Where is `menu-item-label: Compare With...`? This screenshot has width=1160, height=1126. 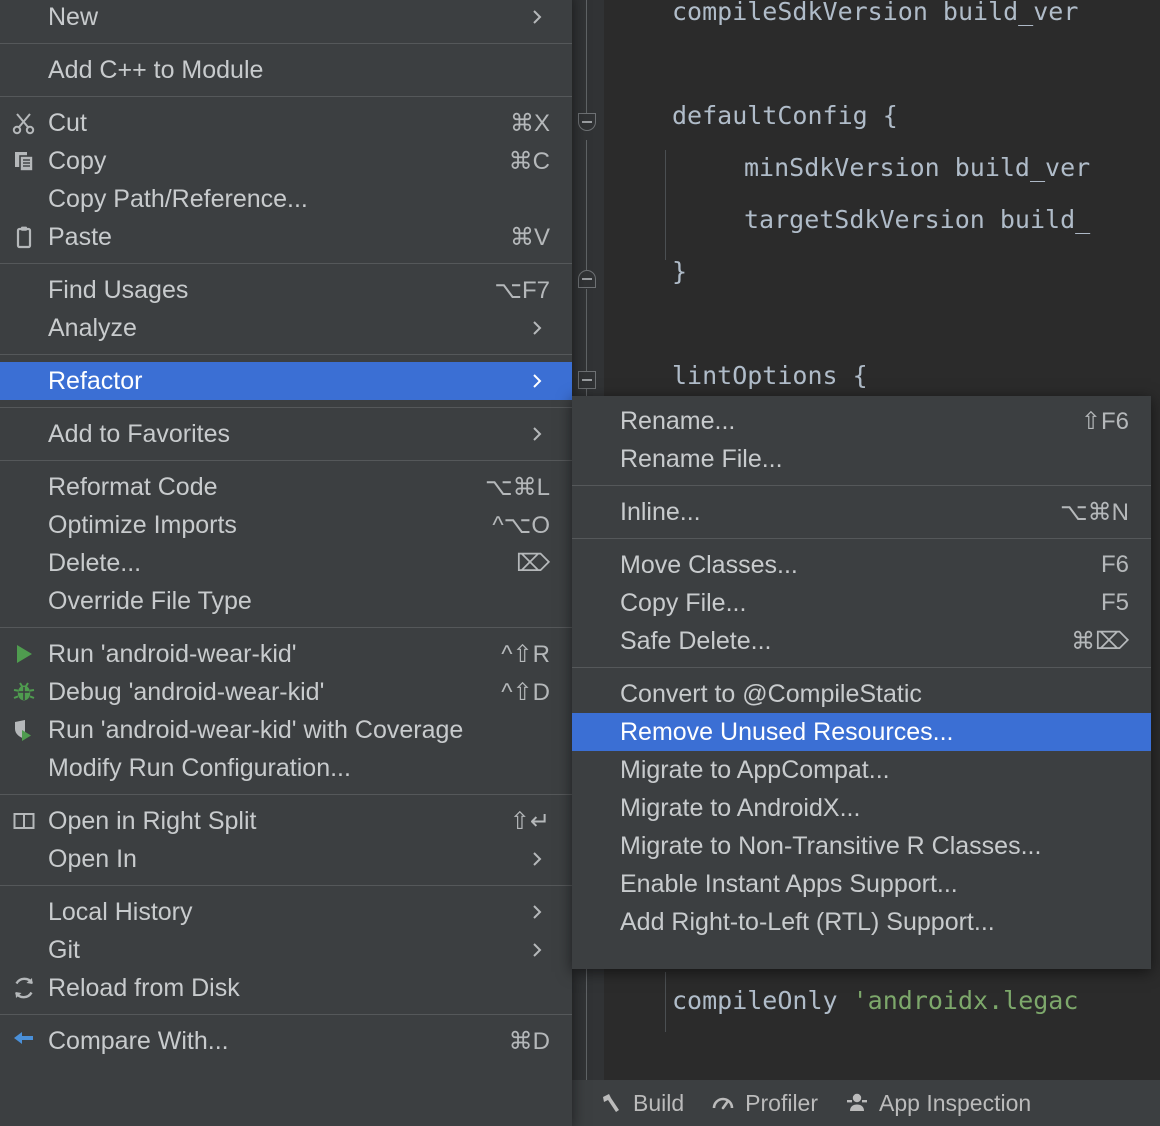
menu-item-label: Compare With... is located at coordinates (138, 1040).